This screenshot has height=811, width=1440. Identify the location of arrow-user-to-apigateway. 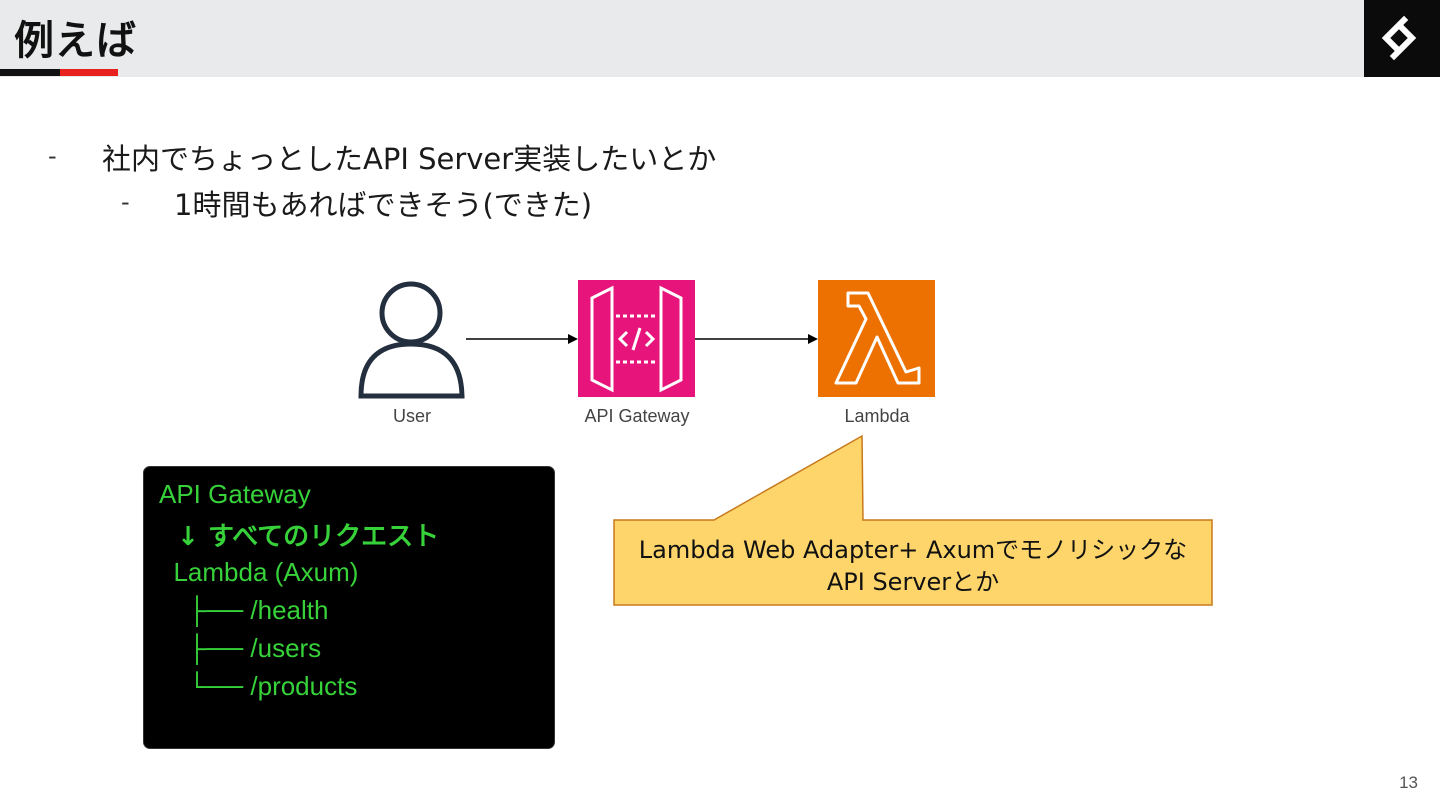
(522, 339).